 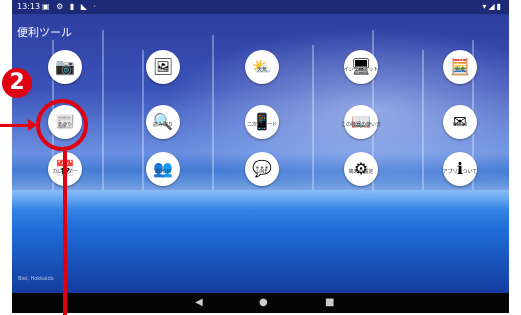 I want to click on app-gmail-circle: ✉ Gmail, so click(x=460, y=122).